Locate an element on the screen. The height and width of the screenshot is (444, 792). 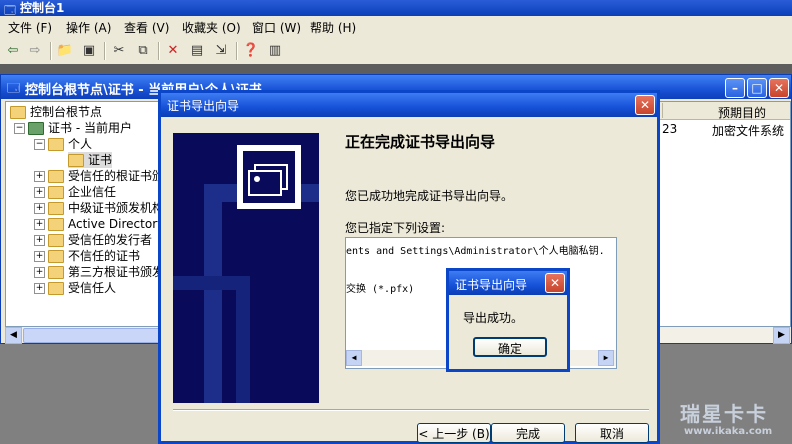
menu-help: 帮助 (H) is located at coordinates (333, 27).